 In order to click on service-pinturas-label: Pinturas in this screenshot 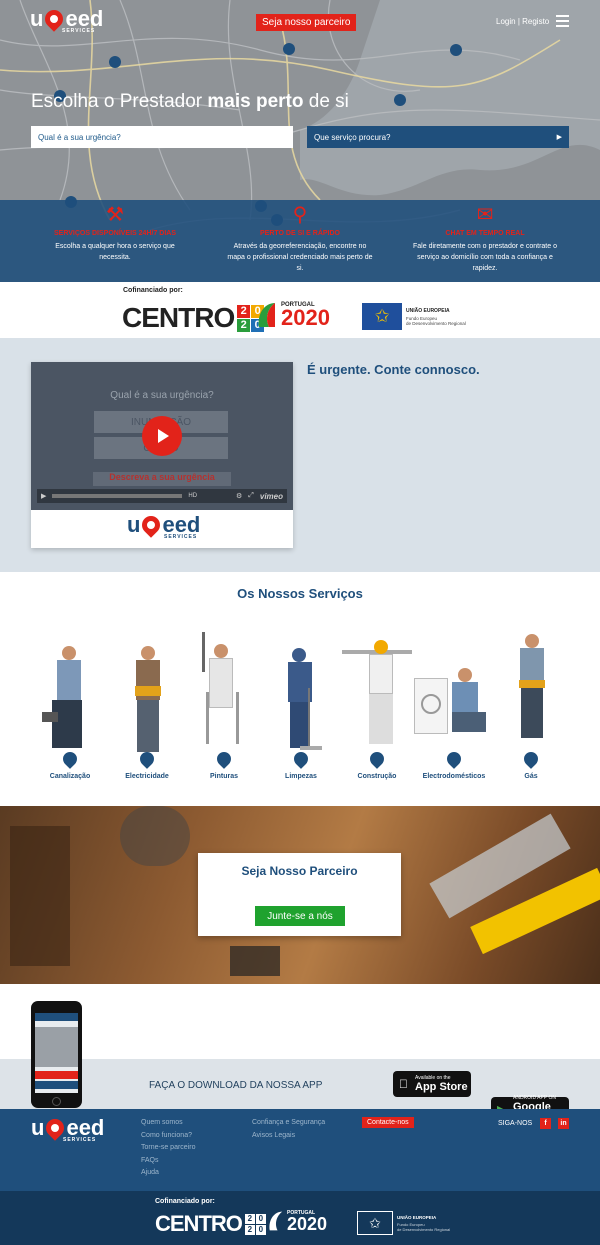, I will do `click(224, 776)`.